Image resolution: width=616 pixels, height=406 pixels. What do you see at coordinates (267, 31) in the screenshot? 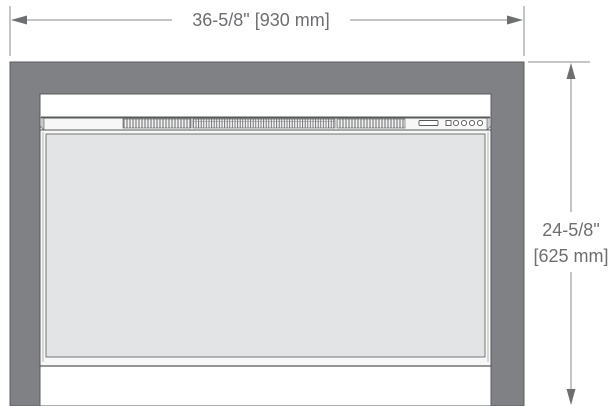
I see `width-dimension: 36-5/8" [930 mm]` at bounding box center [267, 31].